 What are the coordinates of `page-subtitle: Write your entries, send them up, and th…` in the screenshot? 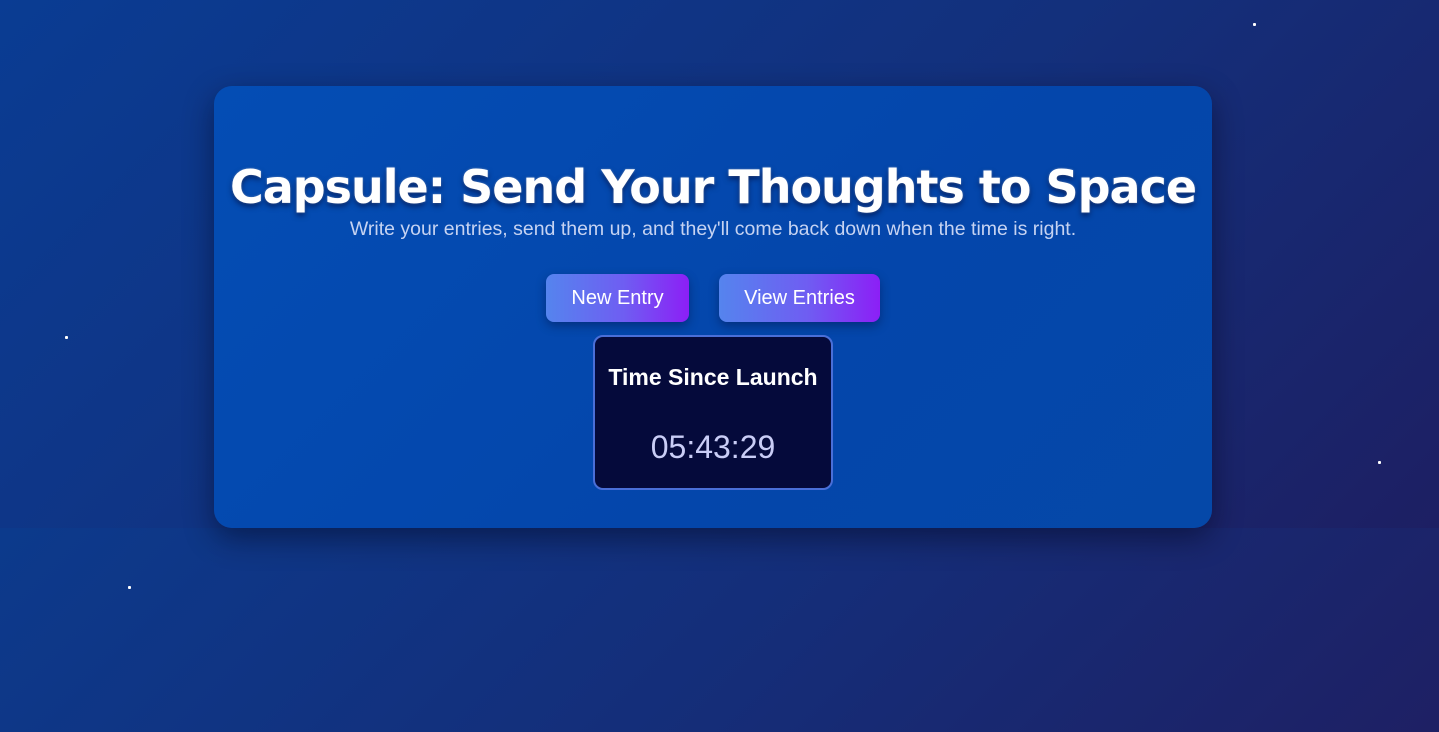 It's located at (713, 229).